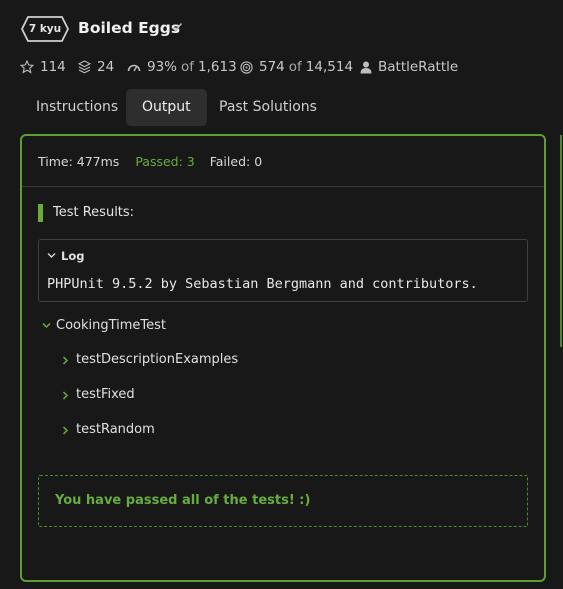 This screenshot has width=563, height=589. What do you see at coordinates (162, 67) in the screenshot?
I see `satisfaction-rate: 93%` at bounding box center [162, 67].